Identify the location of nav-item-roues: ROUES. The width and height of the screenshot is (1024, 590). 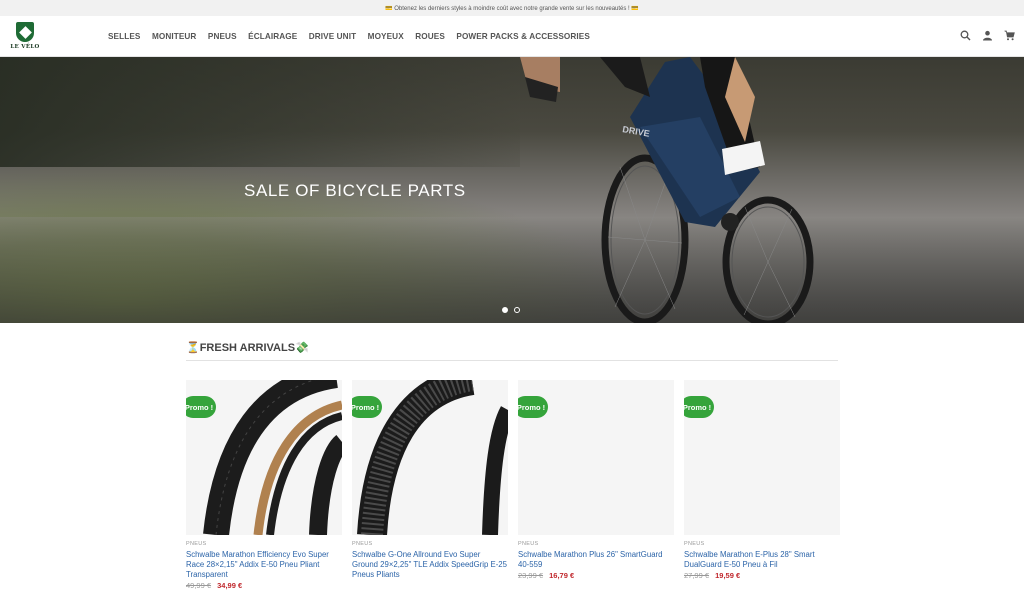
(430, 36).